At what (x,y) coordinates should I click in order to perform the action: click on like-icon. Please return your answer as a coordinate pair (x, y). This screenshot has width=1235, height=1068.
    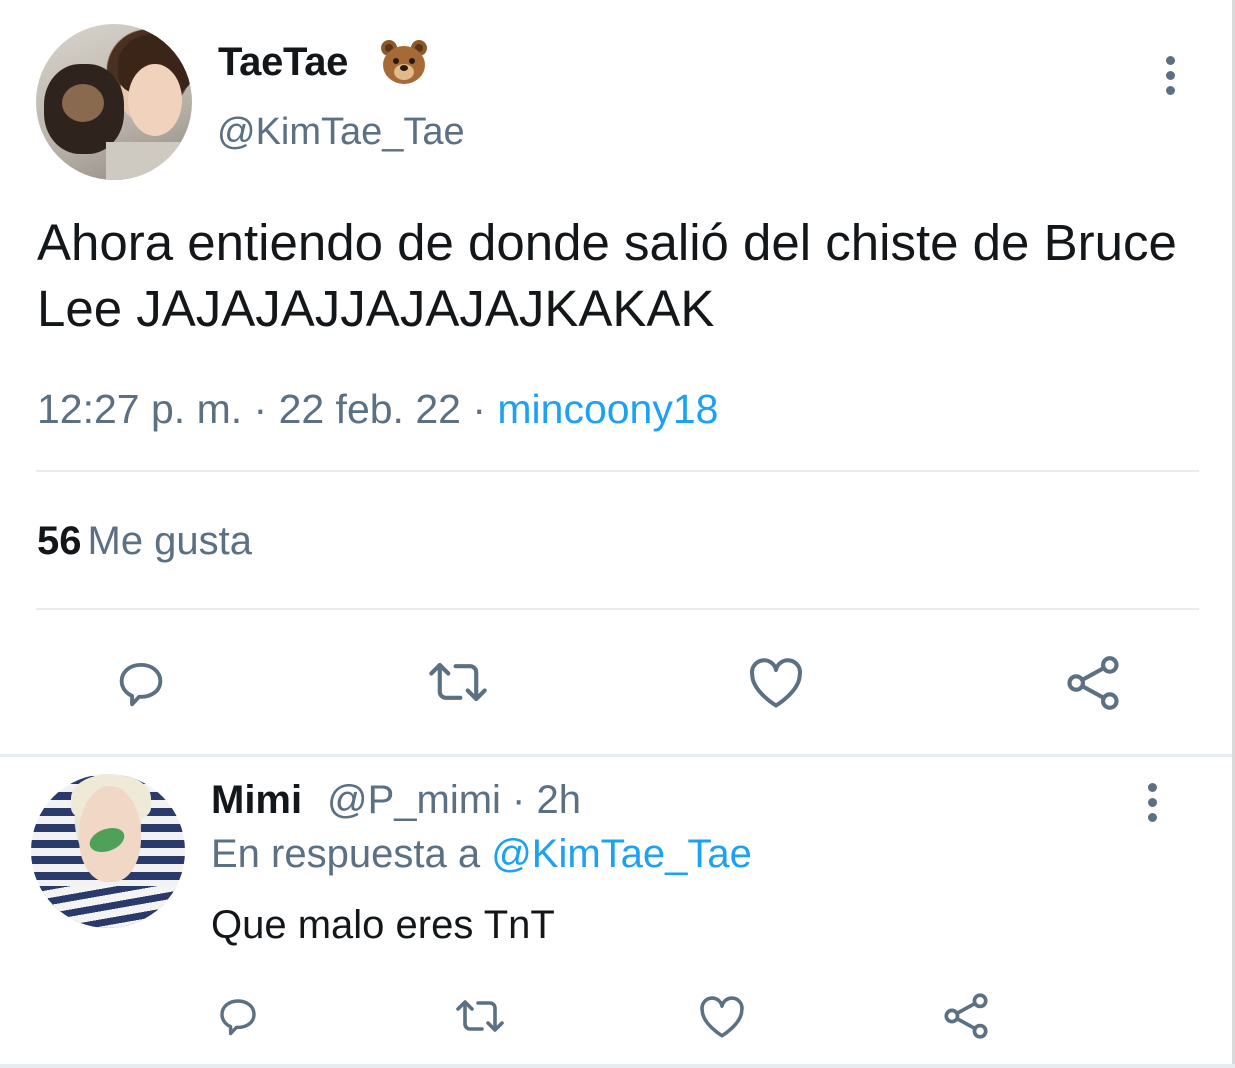
    Looking at the image, I should click on (776, 683).